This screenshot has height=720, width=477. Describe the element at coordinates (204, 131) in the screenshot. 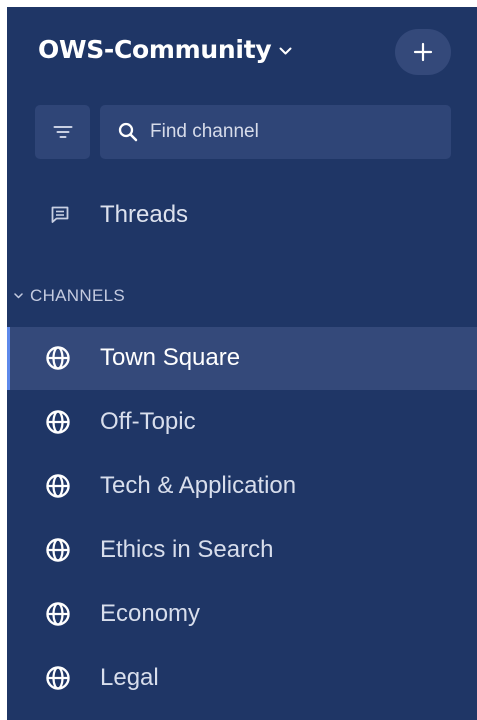

I see `find-channel-placeholder: Find channel` at that location.